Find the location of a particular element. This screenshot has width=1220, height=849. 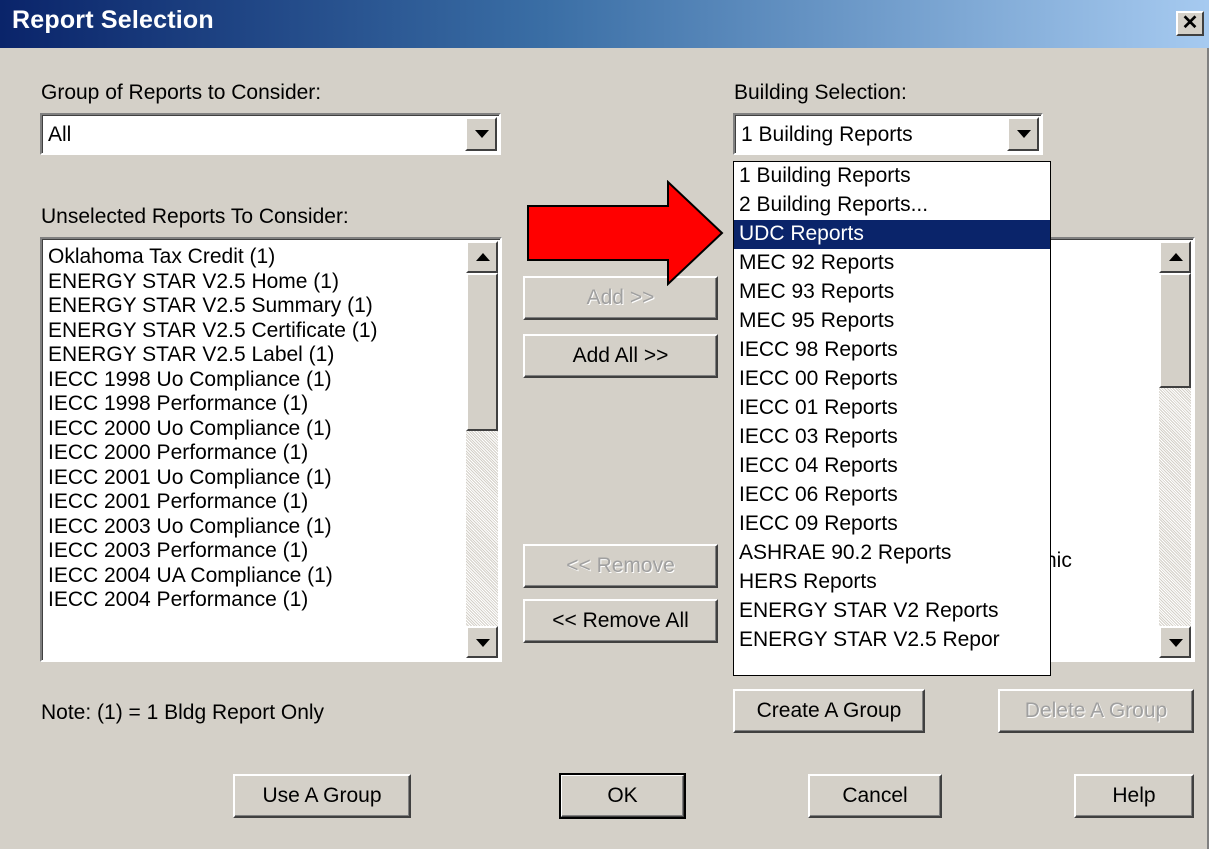

dropdown-option: IECC 03 Reports is located at coordinates (892, 437).